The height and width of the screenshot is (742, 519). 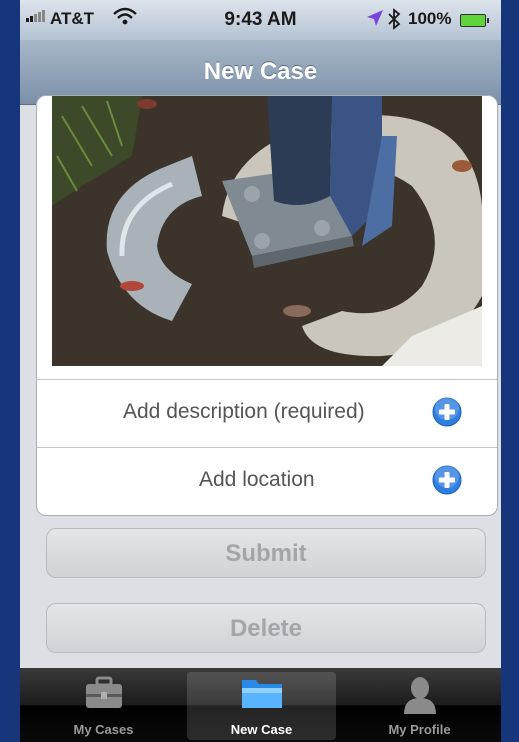 What do you see at coordinates (260, 71) in the screenshot?
I see `page-title: New Case` at bounding box center [260, 71].